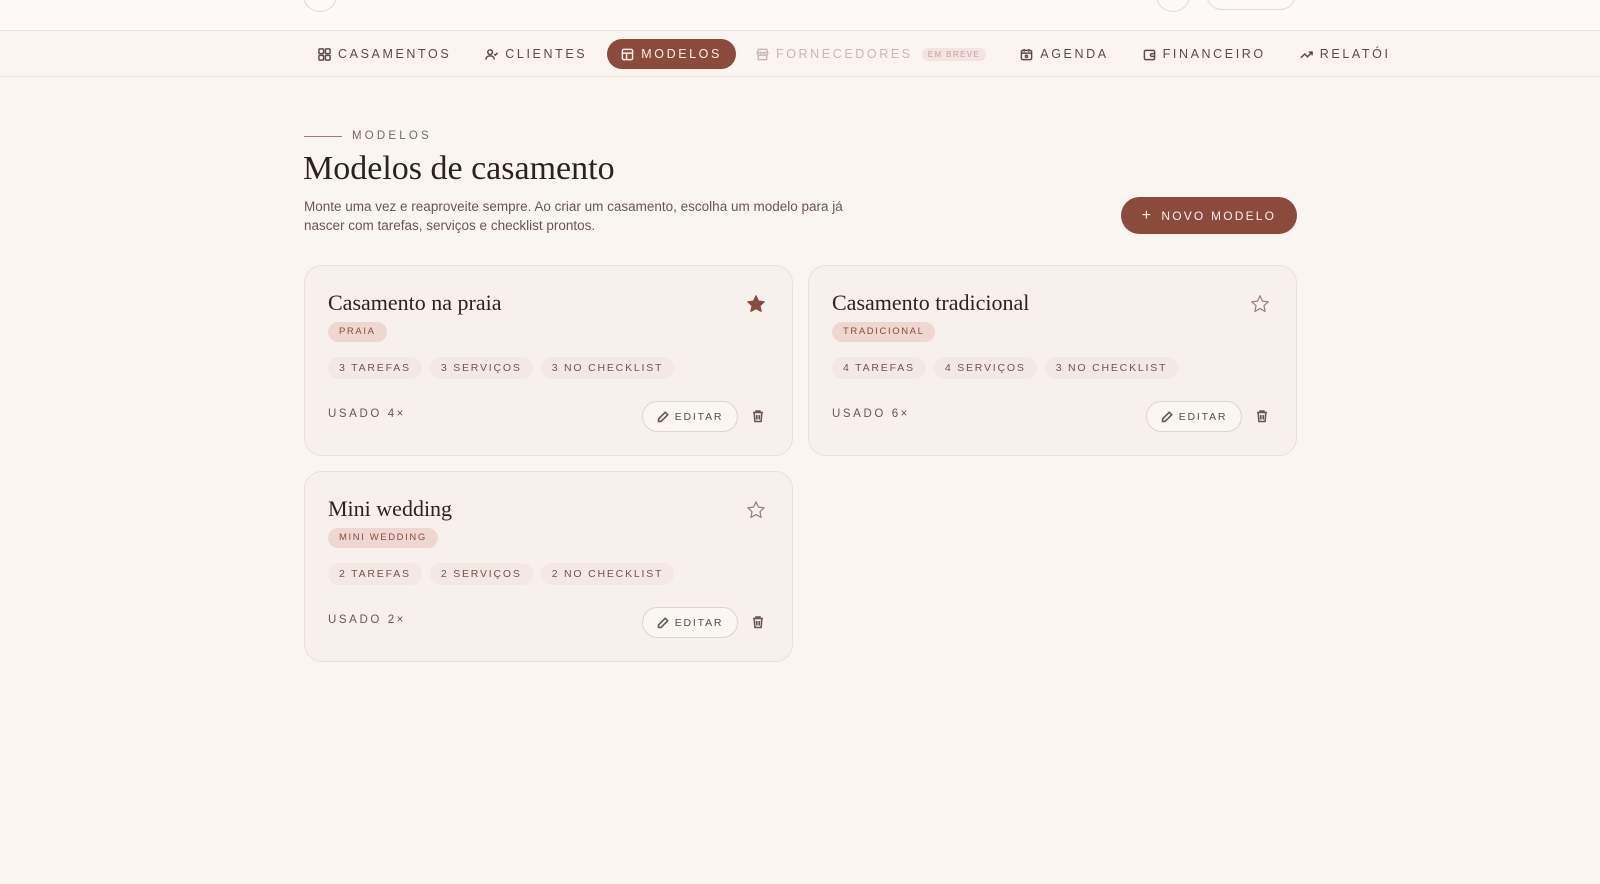 This screenshot has width=1600, height=884. Describe the element at coordinates (375, 574) in the screenshot. I see `stat-tasks: 2 TAREFAS` at that location.